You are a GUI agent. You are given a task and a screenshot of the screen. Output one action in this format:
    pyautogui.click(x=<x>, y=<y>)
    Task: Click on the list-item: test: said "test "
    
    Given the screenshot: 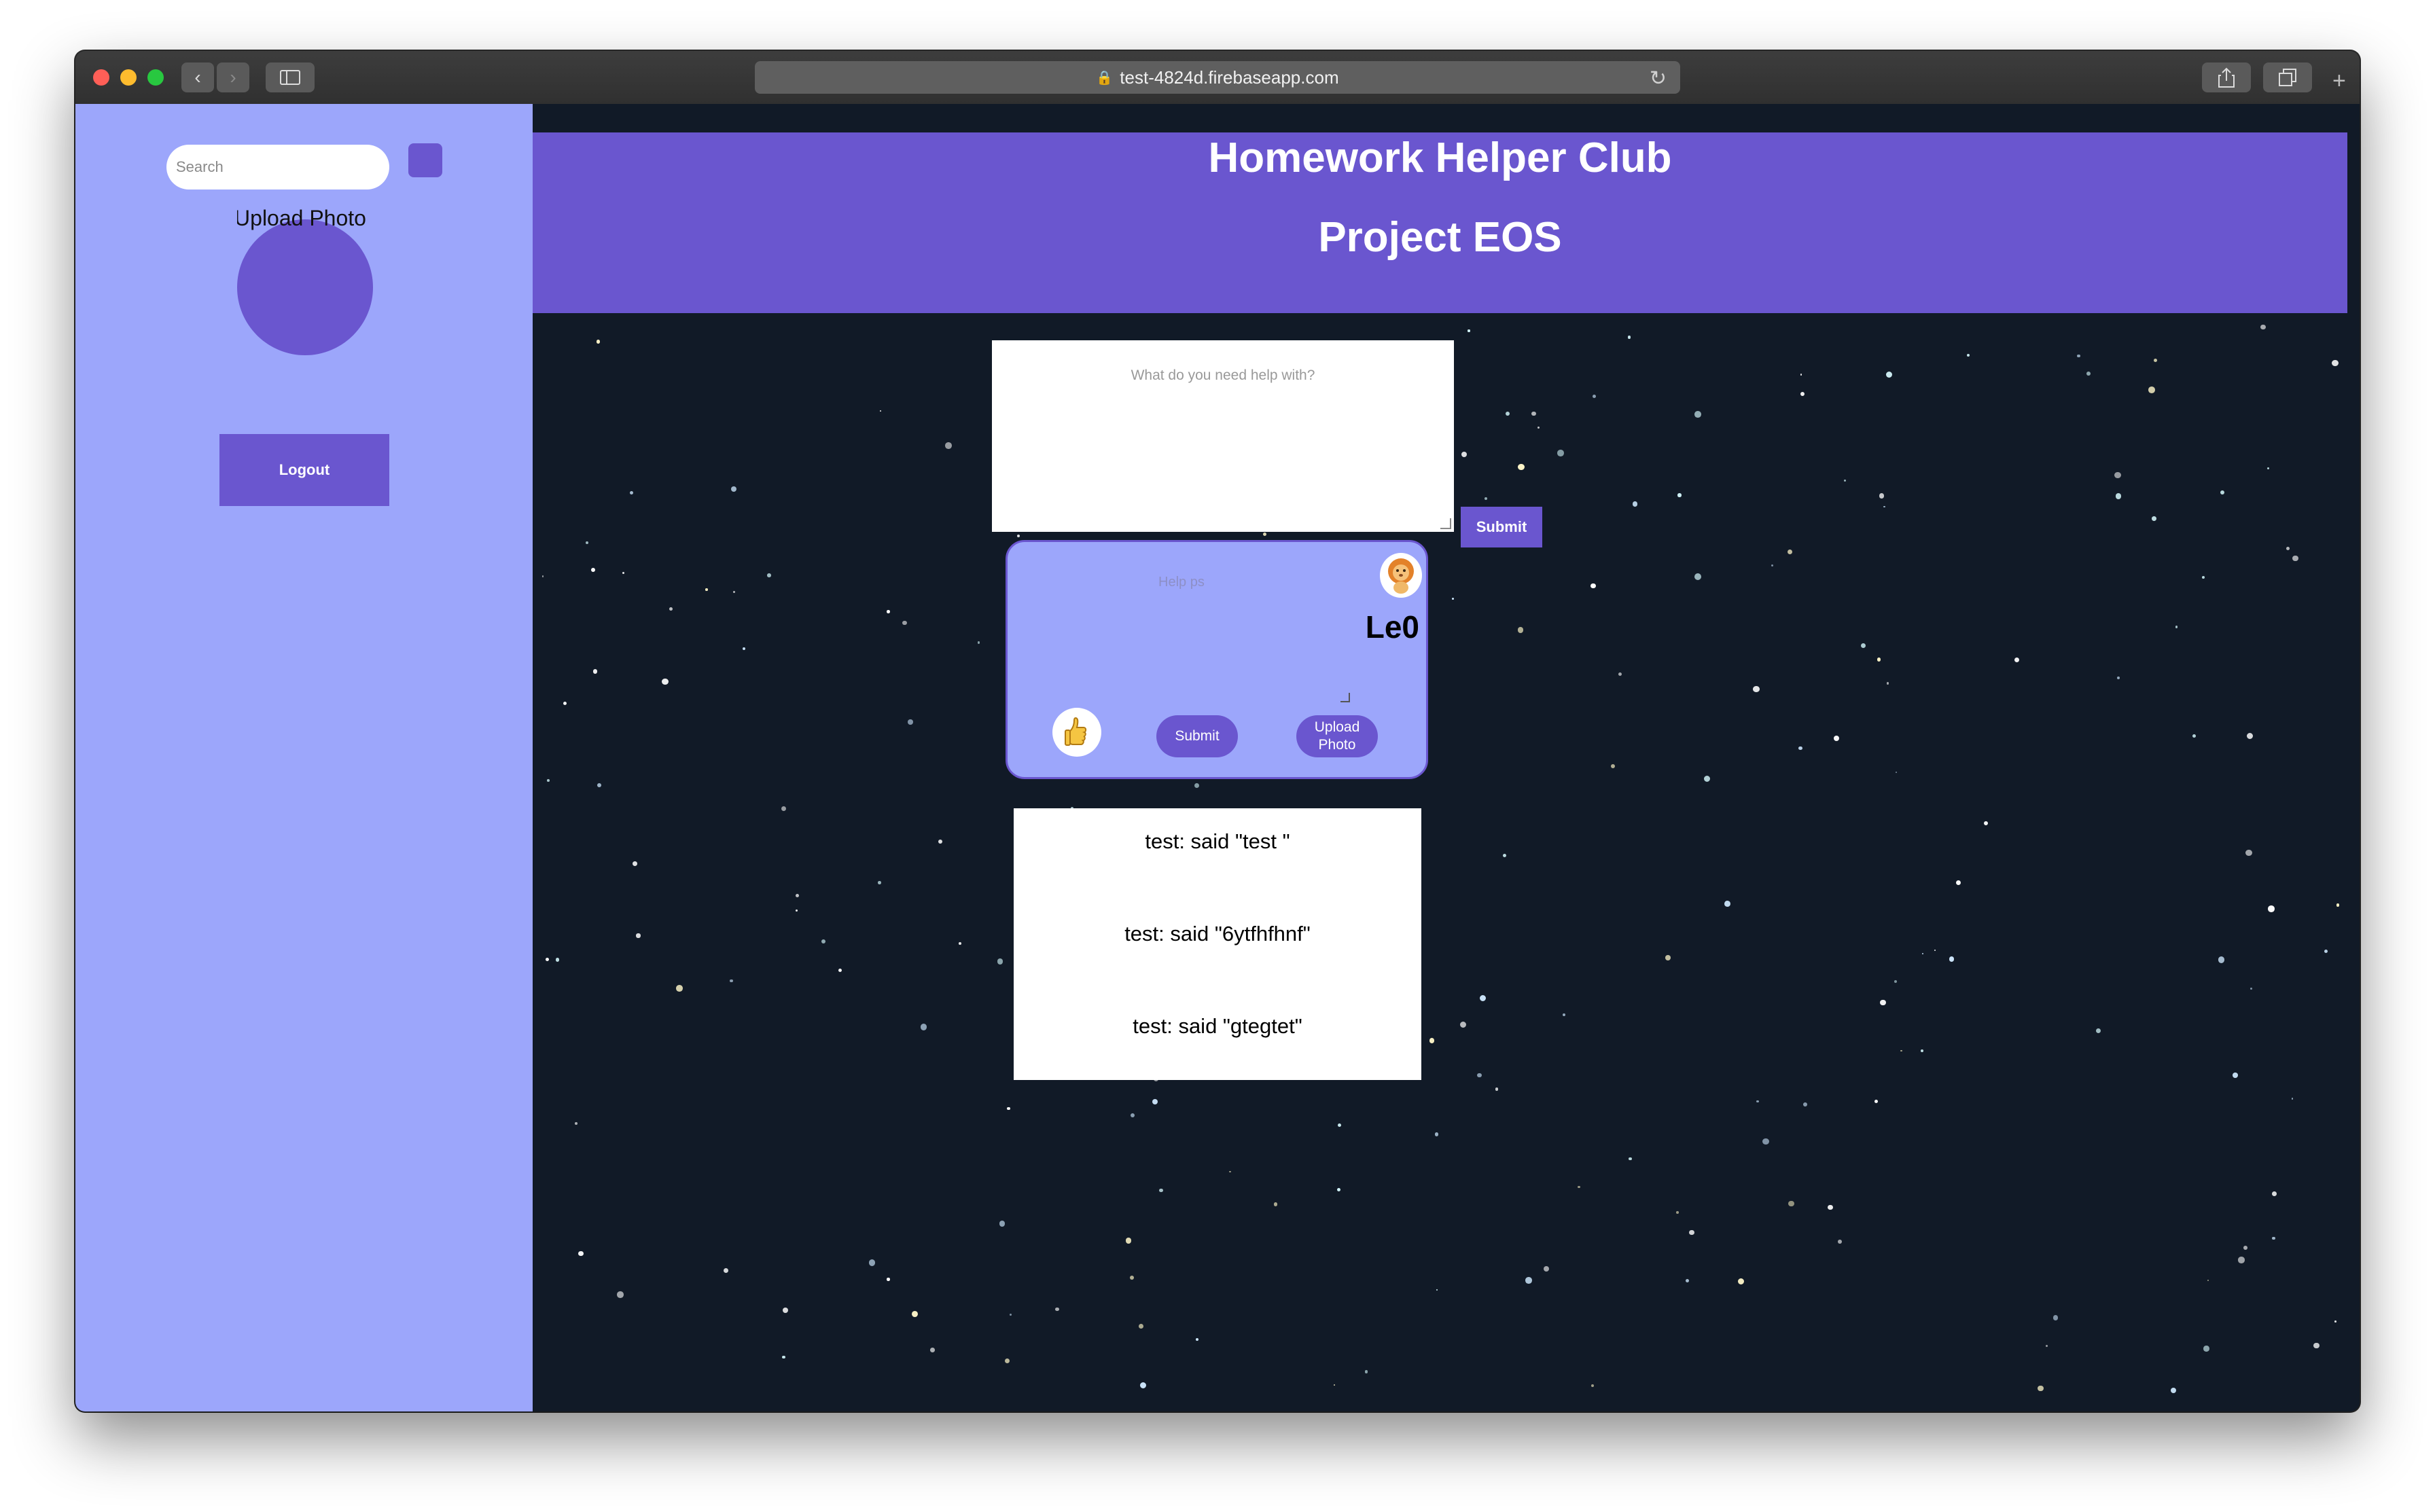 What is the action you would take?
    pyautogui.click(x=1217, y=841)
    